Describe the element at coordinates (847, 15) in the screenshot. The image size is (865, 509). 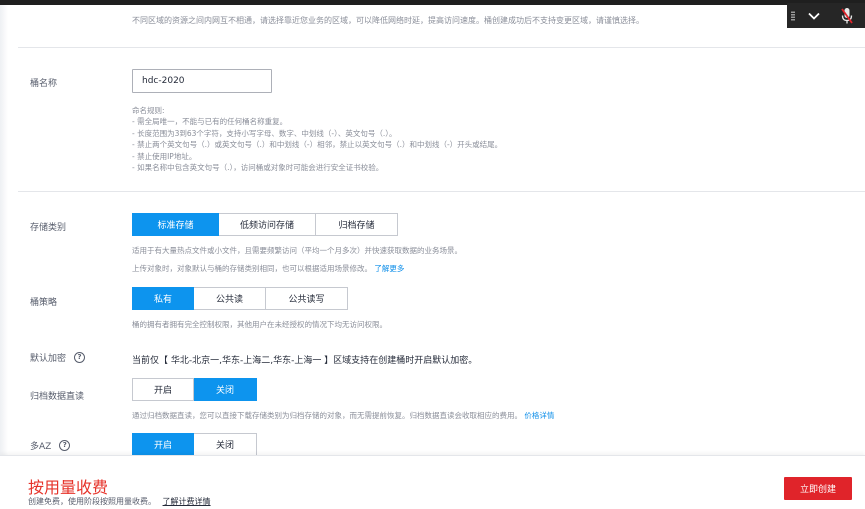
I see `microphone-muted-icon` at that location.